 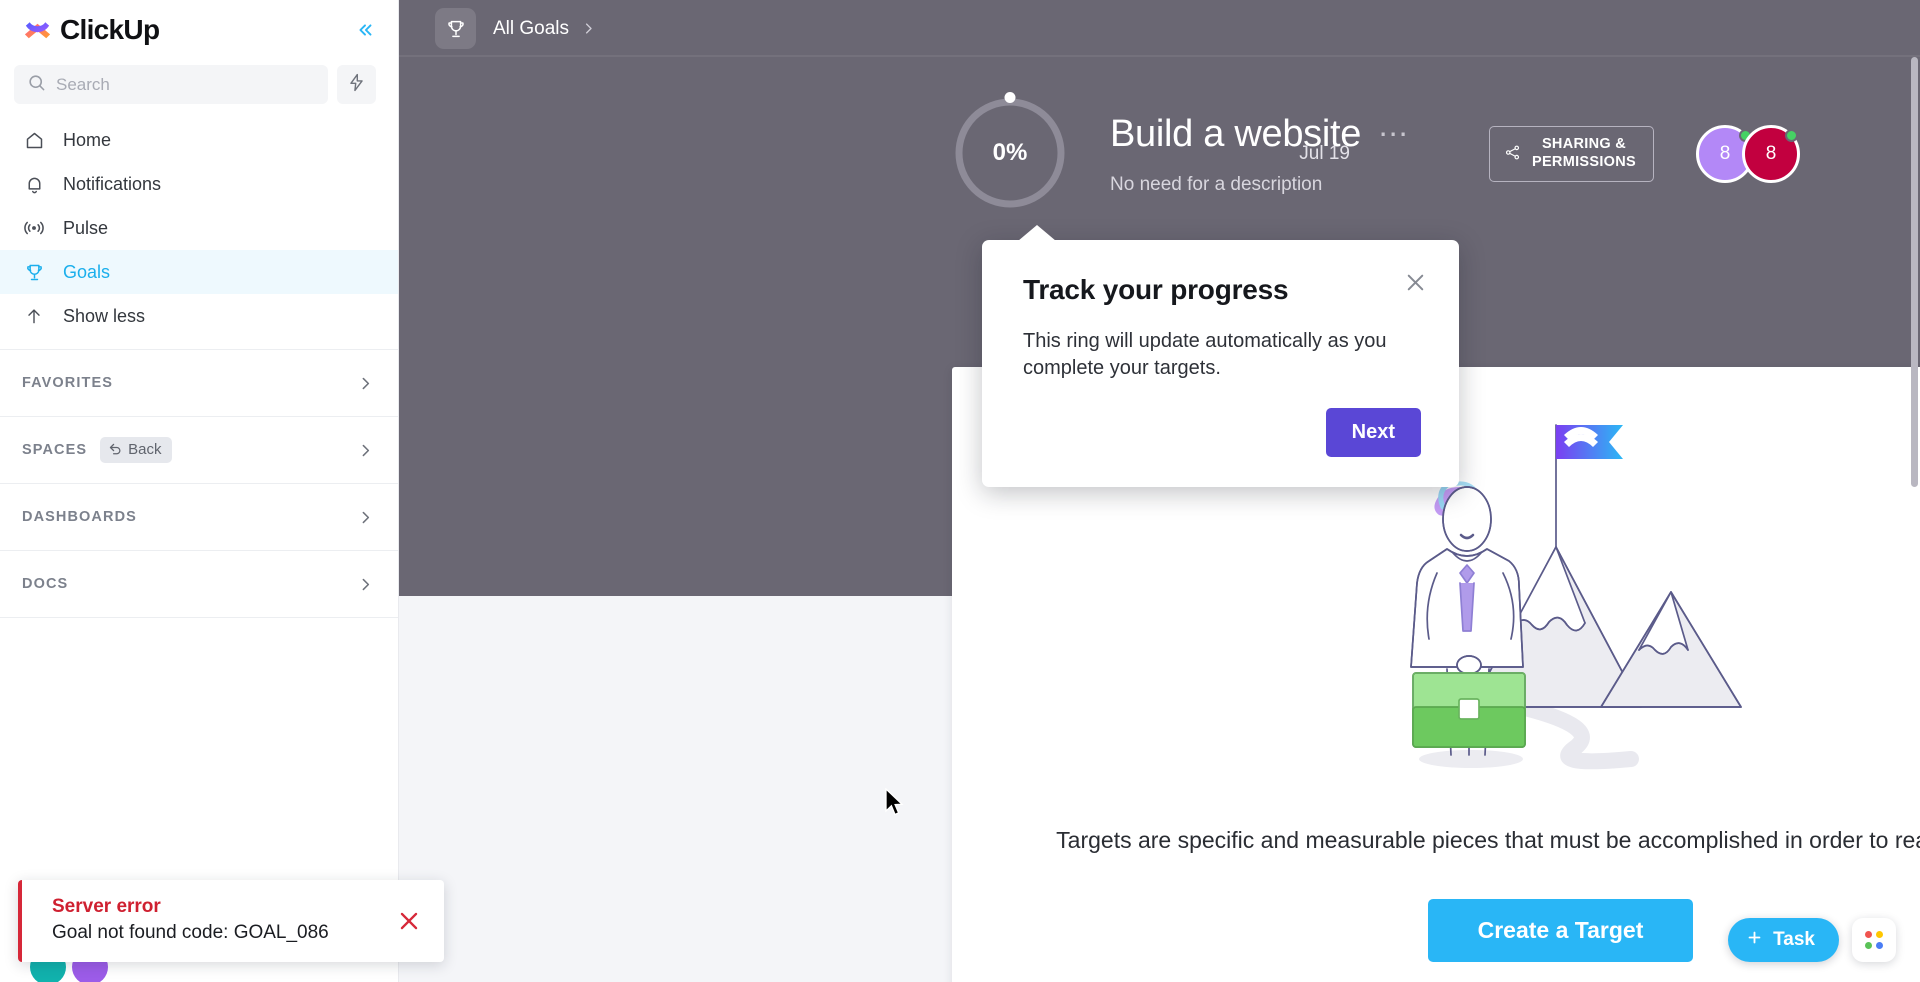 I want to click on toast-title: Server error, so click(x=106, y=906).